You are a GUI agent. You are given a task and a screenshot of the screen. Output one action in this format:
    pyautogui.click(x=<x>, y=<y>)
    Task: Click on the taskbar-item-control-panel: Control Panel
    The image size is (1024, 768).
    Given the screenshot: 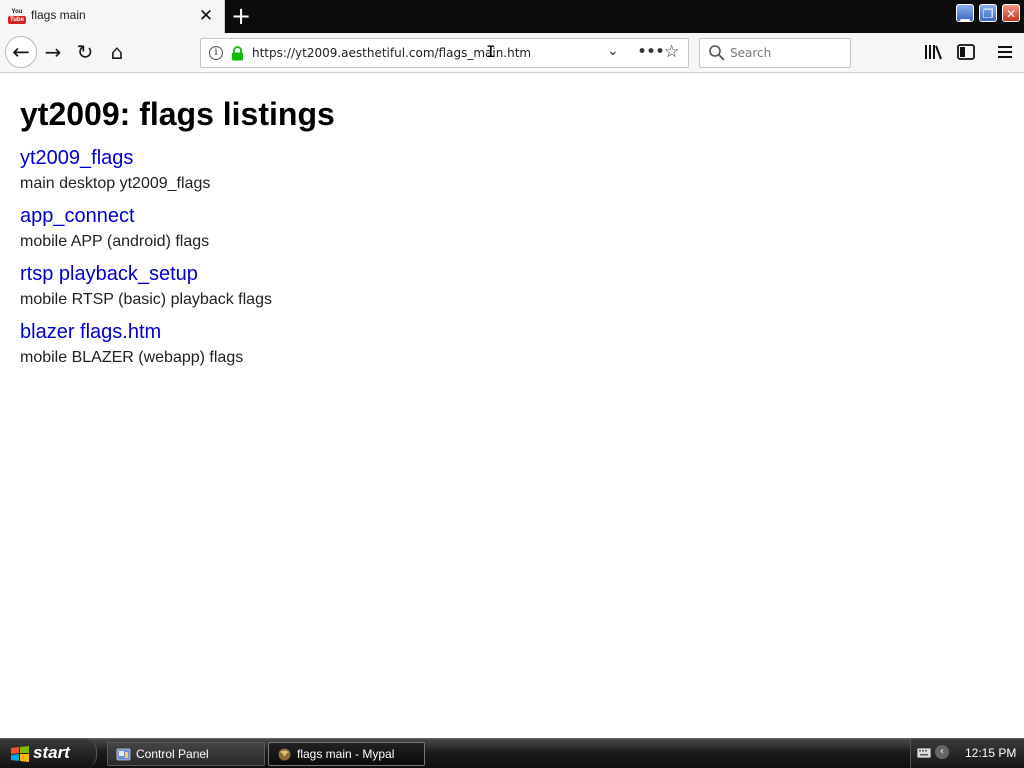 What is the action you would take?
    pyautogui.click(x=186, y=754)
    